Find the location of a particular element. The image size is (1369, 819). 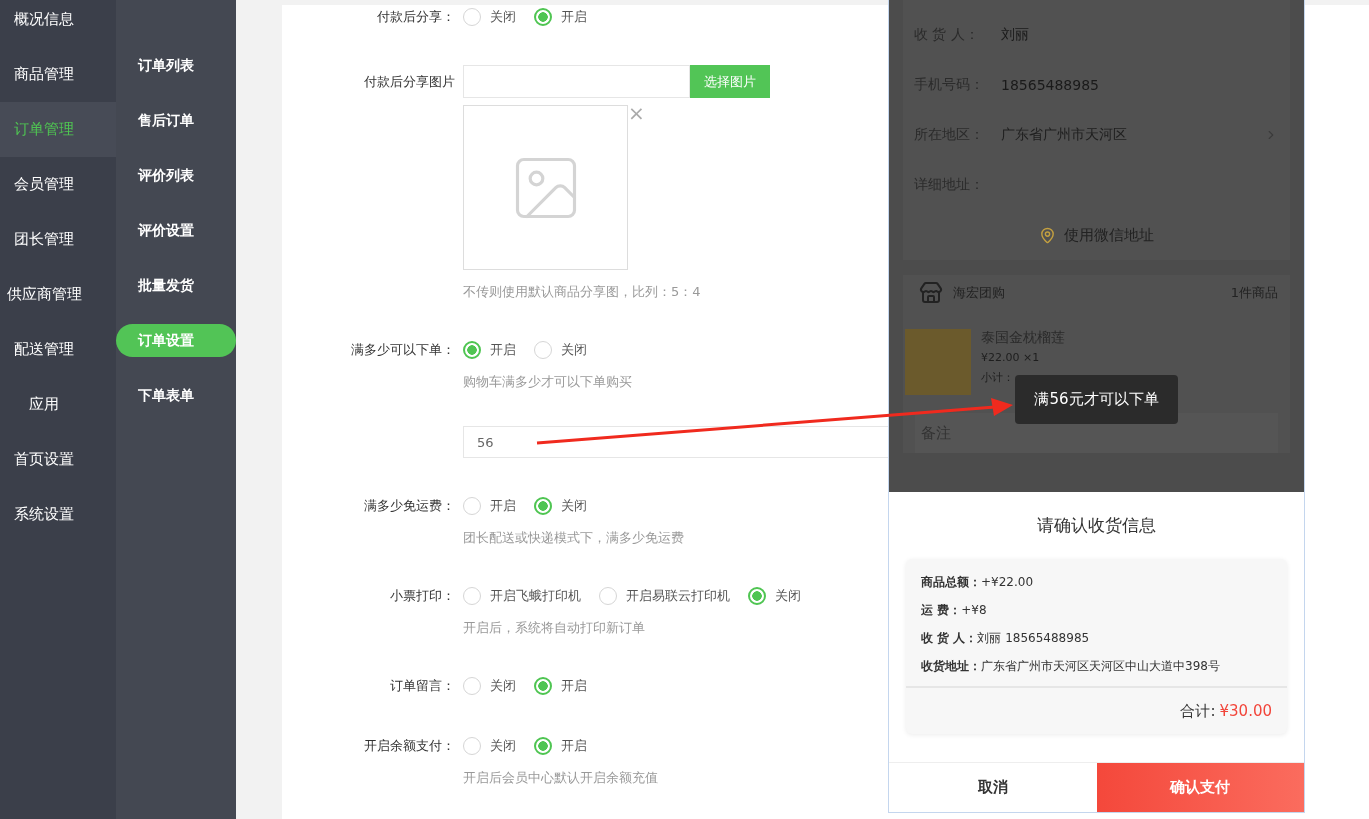

nav-item: 应用 is located at coordinates (58, 404).